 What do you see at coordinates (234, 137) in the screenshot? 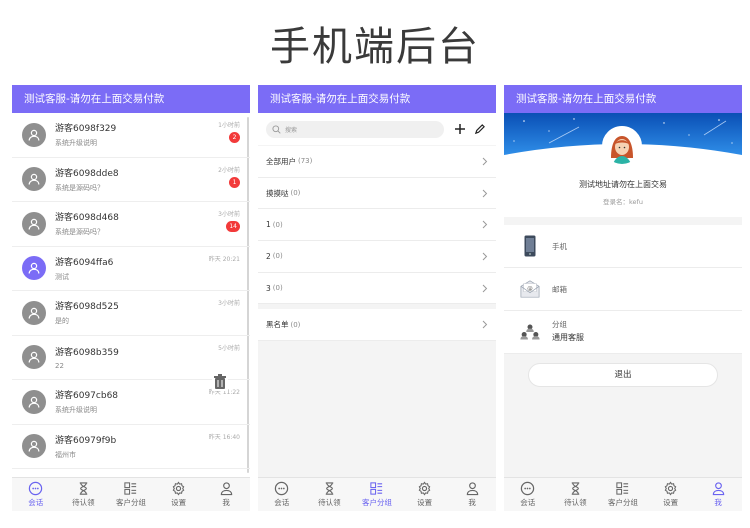
I see `unread-badge: 2` at bounding box center [234, 137].